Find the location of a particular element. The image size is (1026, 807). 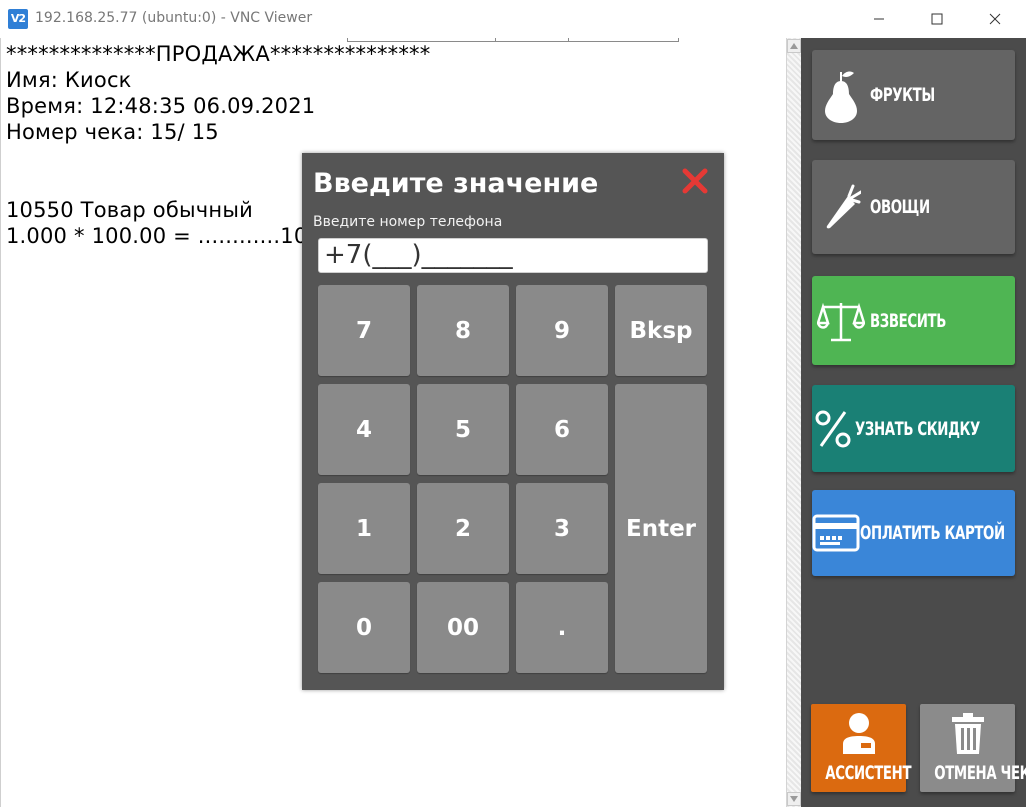

key-00: 00 is located at coordinates (463, 627).